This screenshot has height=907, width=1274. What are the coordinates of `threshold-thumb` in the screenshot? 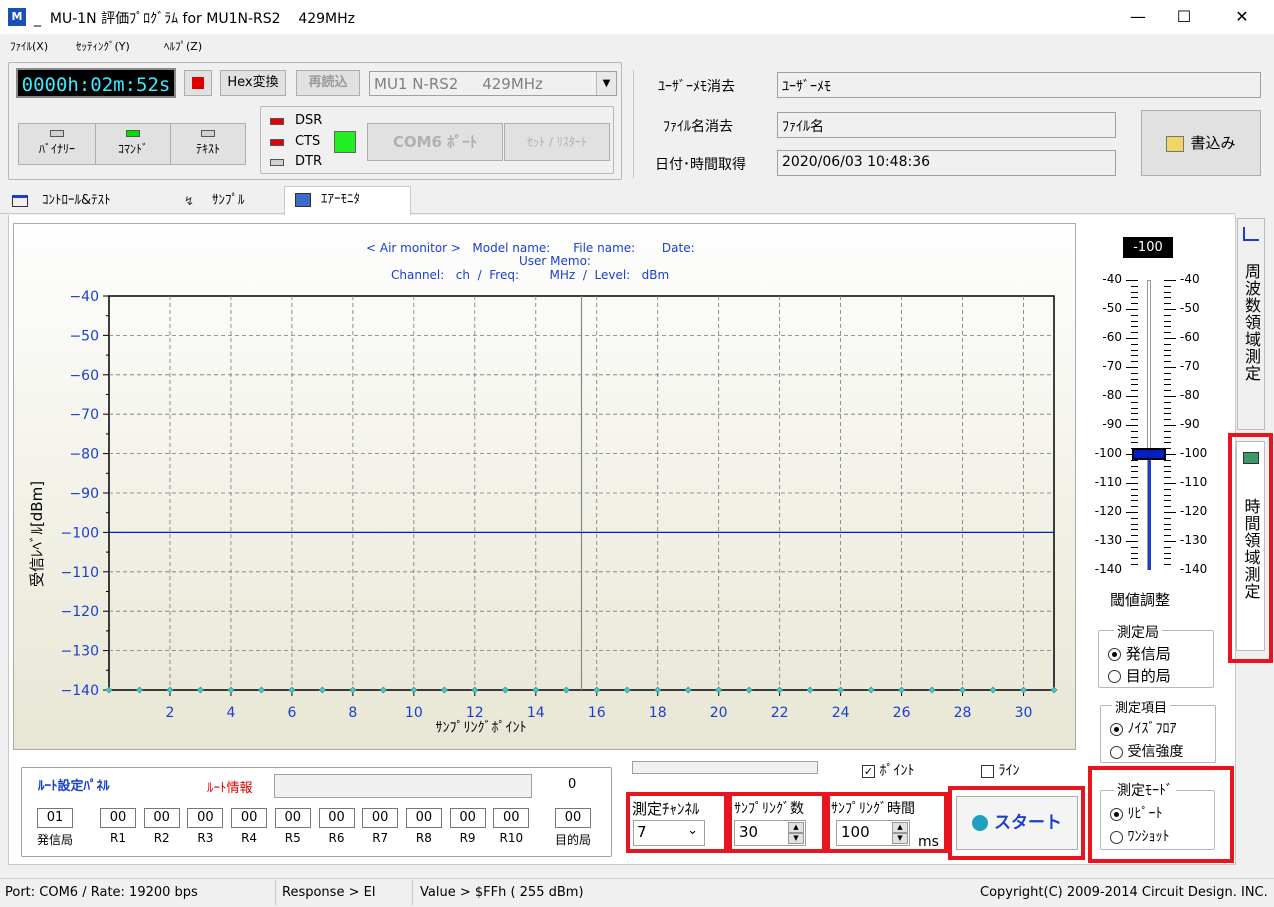 It's located at (1149, 454).